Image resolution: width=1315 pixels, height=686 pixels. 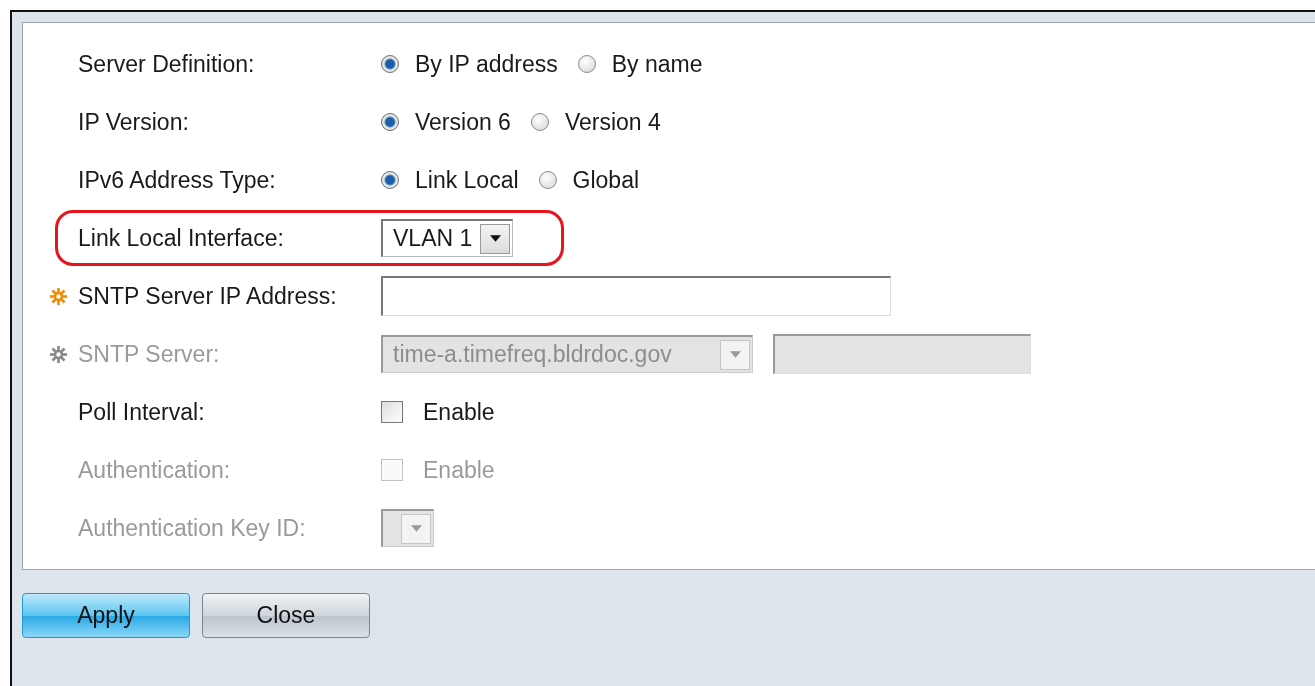 What do you see at coordinates (192, 528) in the screenshot?
I see `field-label: Authentication Key ID:` at bounding box center [192, 528].